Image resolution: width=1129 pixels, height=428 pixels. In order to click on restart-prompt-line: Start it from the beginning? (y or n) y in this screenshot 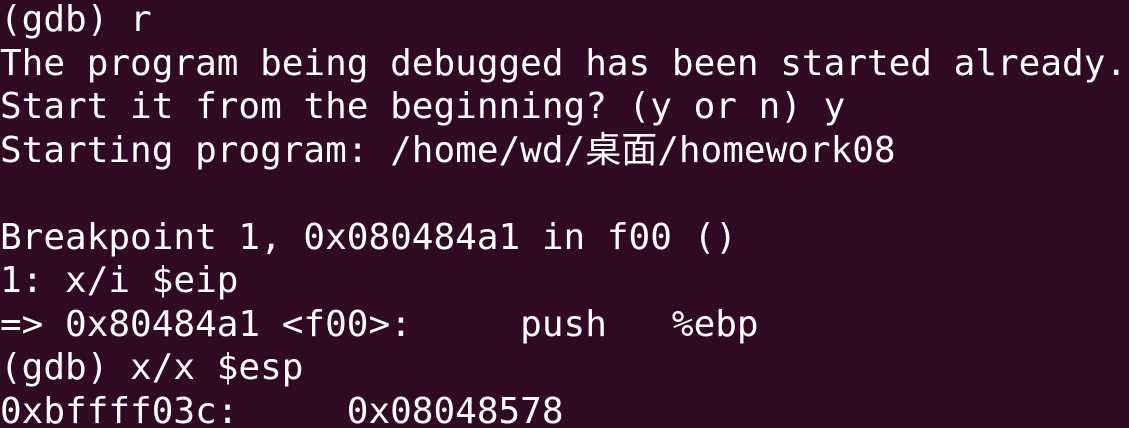, I will do `click(423, 106)`.